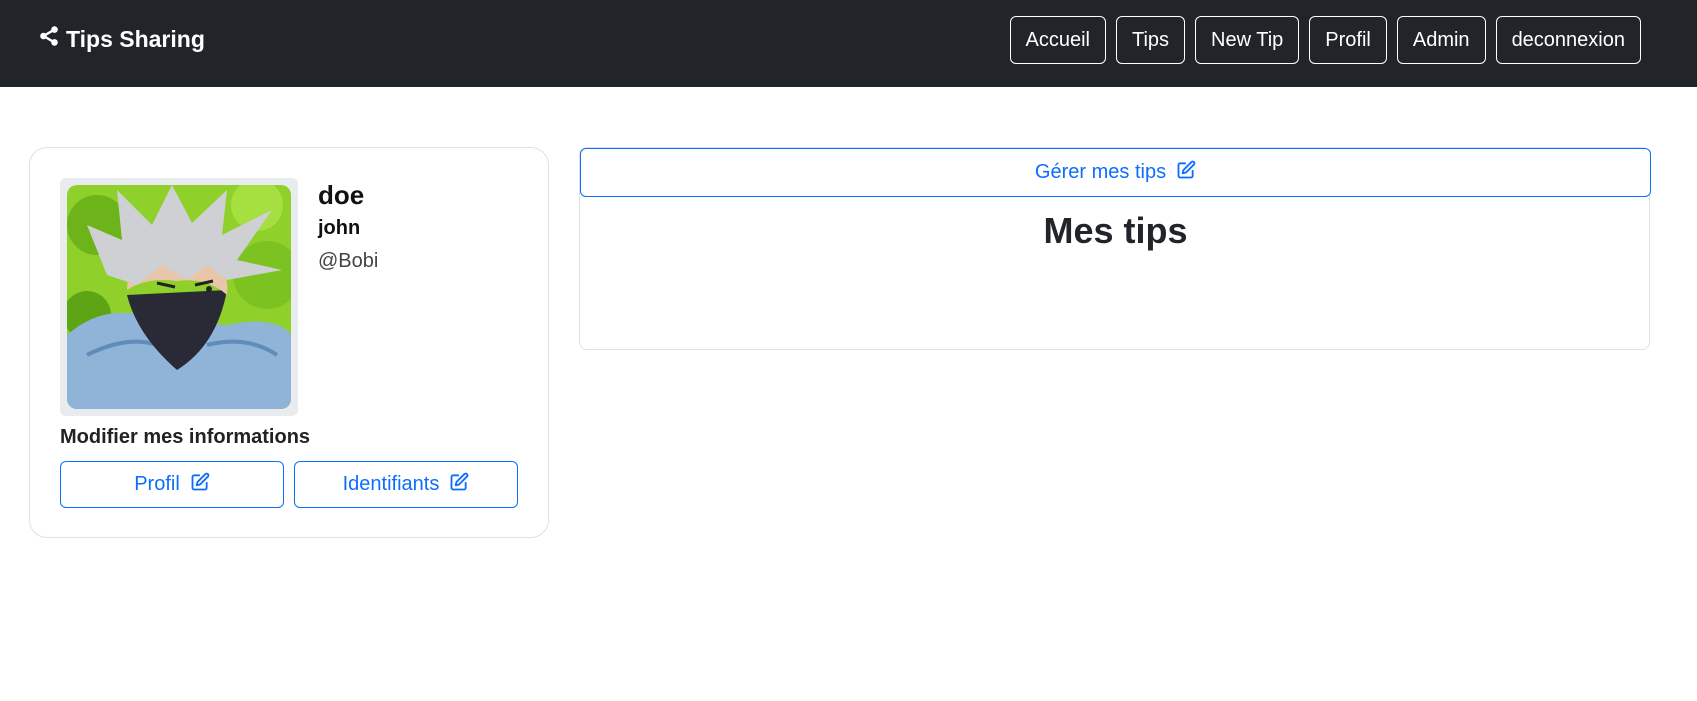  I want to click on nav-logout-button: deconnexion, so click(1568, 40).